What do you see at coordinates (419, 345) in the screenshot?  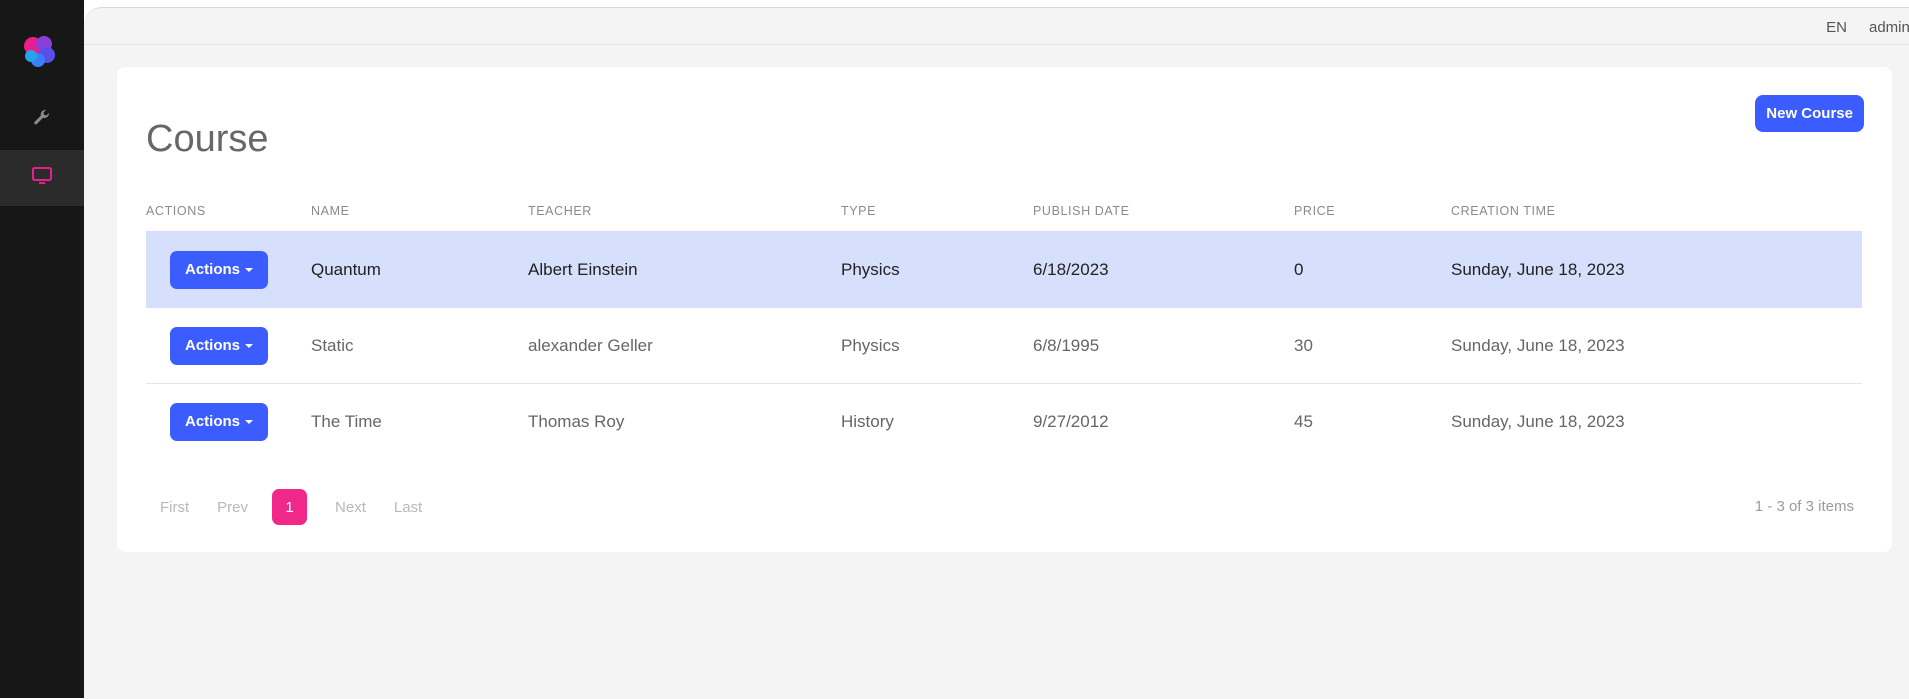 I see `cell-name: Static` at bounding box center [419, 345].